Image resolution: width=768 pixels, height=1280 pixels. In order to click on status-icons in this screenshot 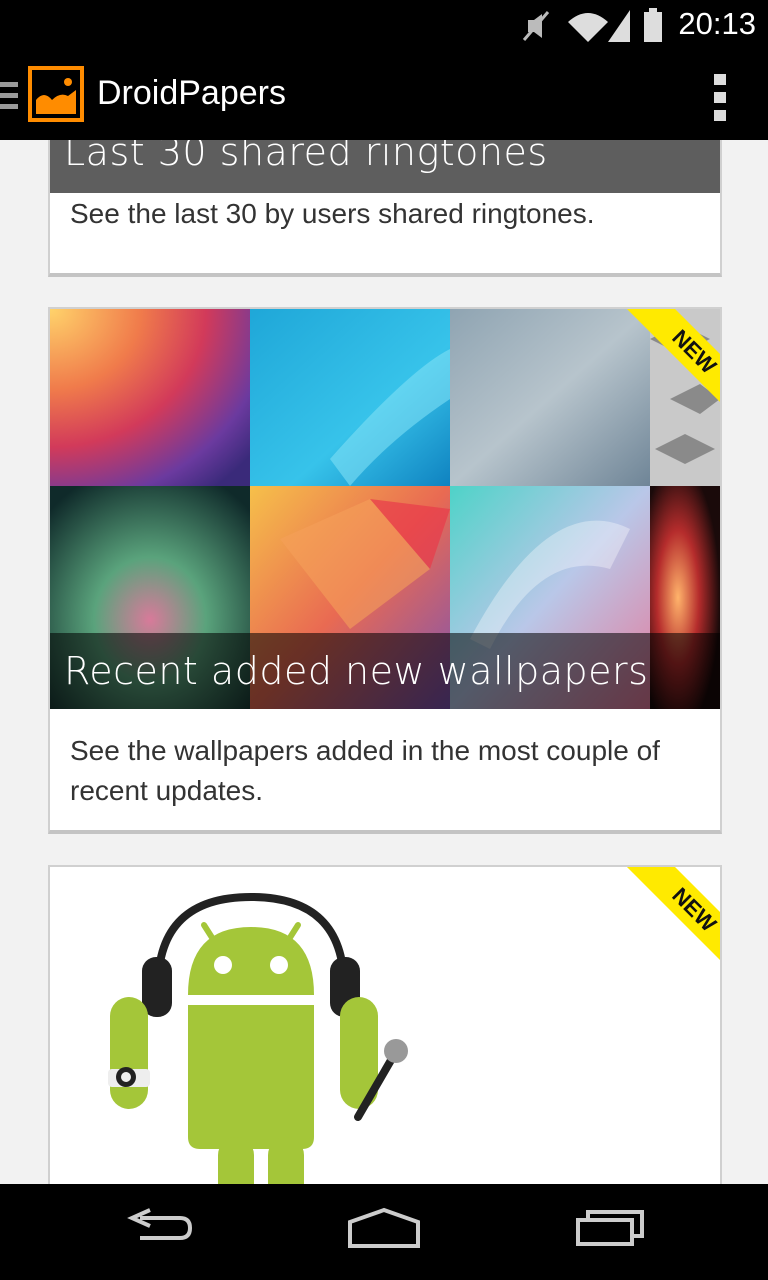, I will do `click(592, 25)`.